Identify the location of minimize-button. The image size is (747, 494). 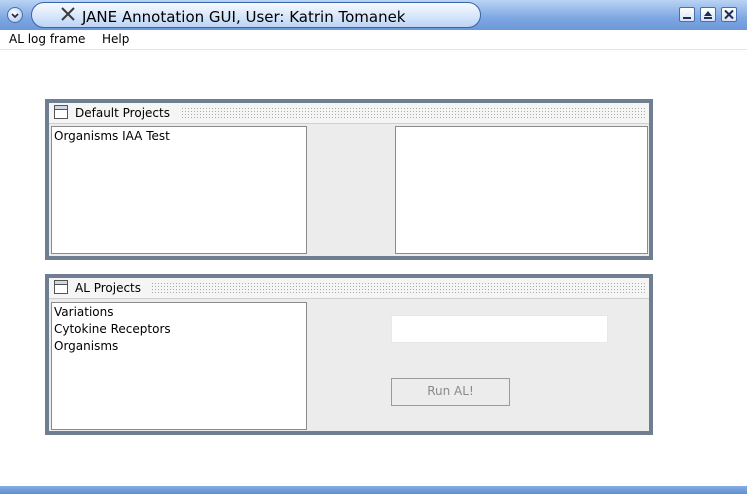
(687, 14).